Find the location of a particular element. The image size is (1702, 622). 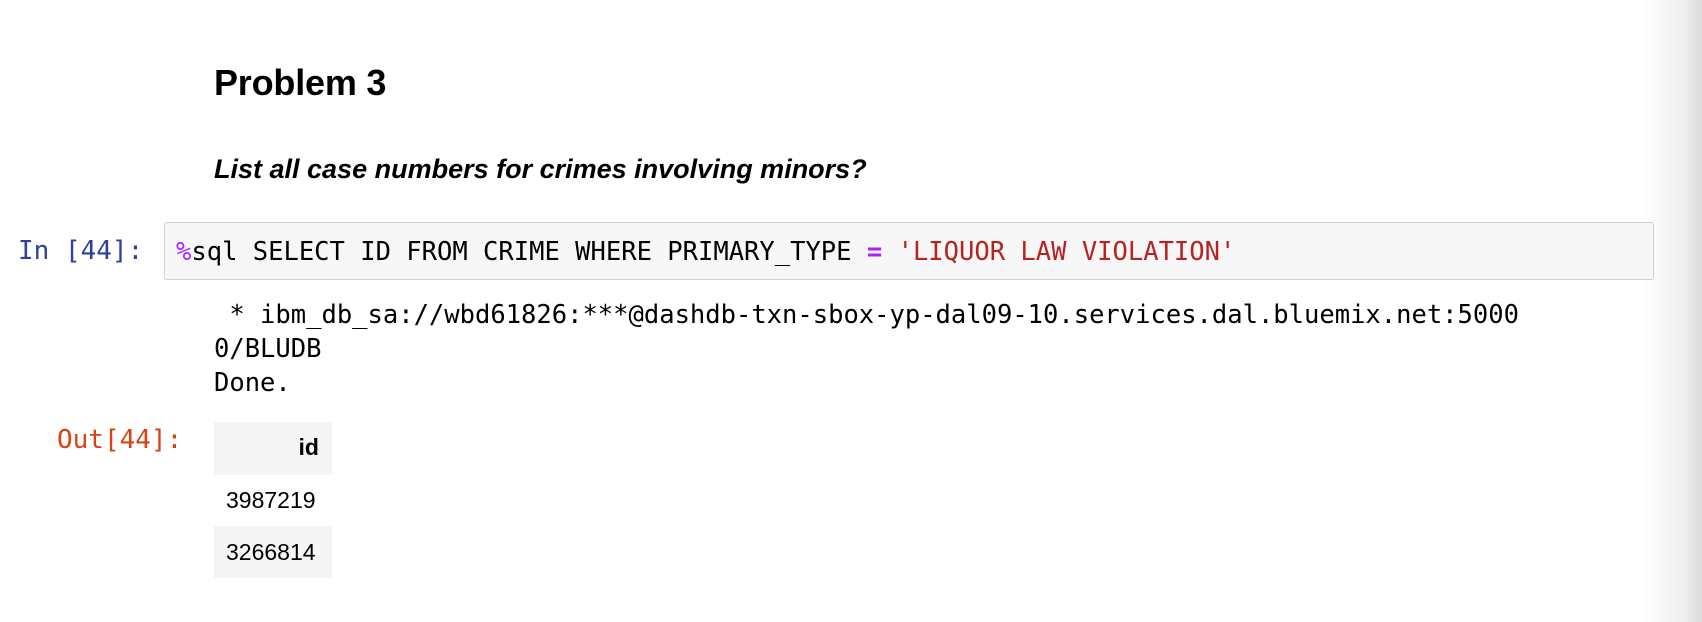

input-prompt: In [44]: is located at coordinates (81, 251).